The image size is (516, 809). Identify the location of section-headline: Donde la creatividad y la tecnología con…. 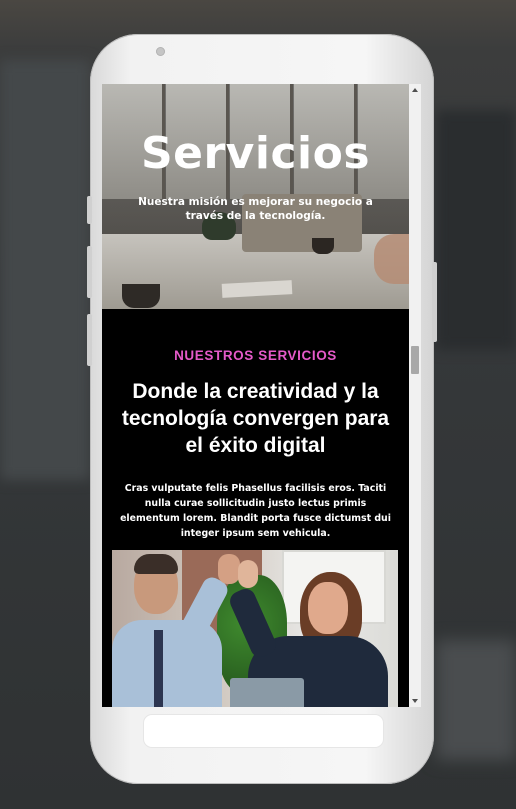
(255, 418).